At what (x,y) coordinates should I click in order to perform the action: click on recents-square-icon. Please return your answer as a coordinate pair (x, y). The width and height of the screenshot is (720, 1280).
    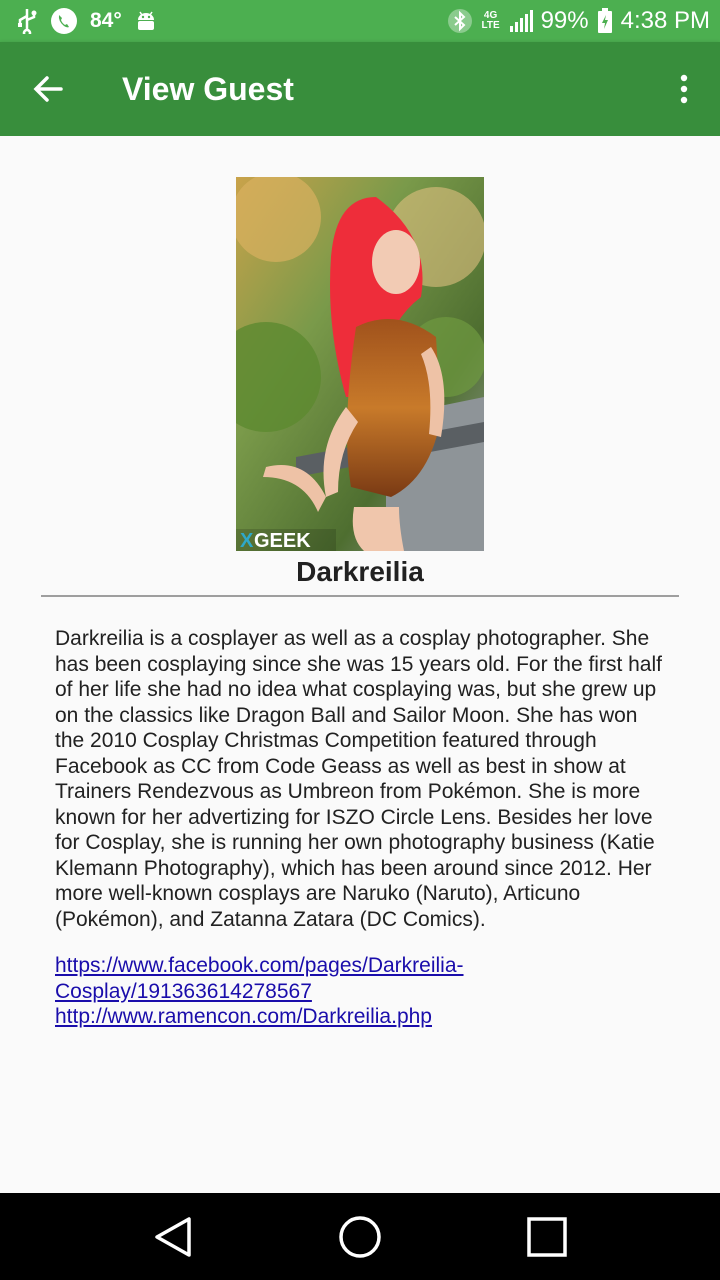
    Looking at the image, I should click on (546, 1236).